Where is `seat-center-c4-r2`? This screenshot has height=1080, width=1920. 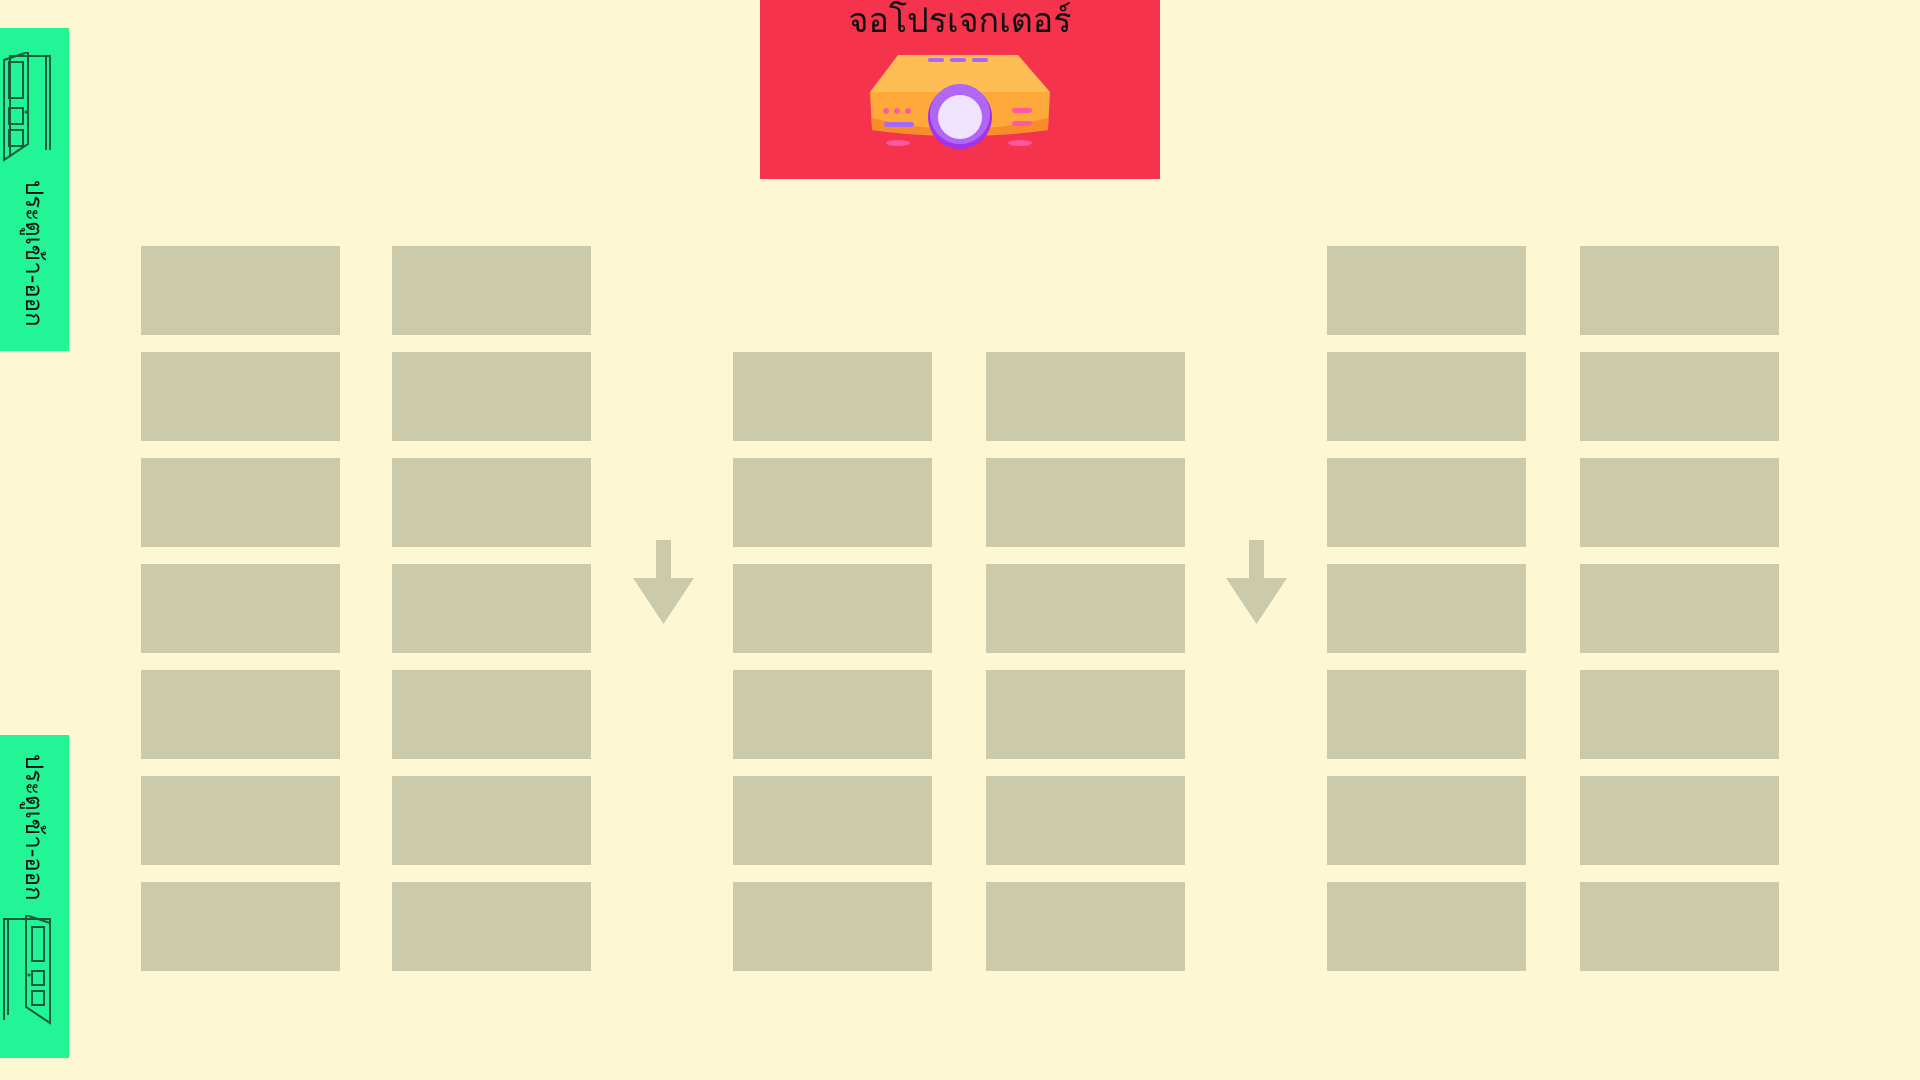 seat-center-c4-r2 is located at coordinates (1085, 502).